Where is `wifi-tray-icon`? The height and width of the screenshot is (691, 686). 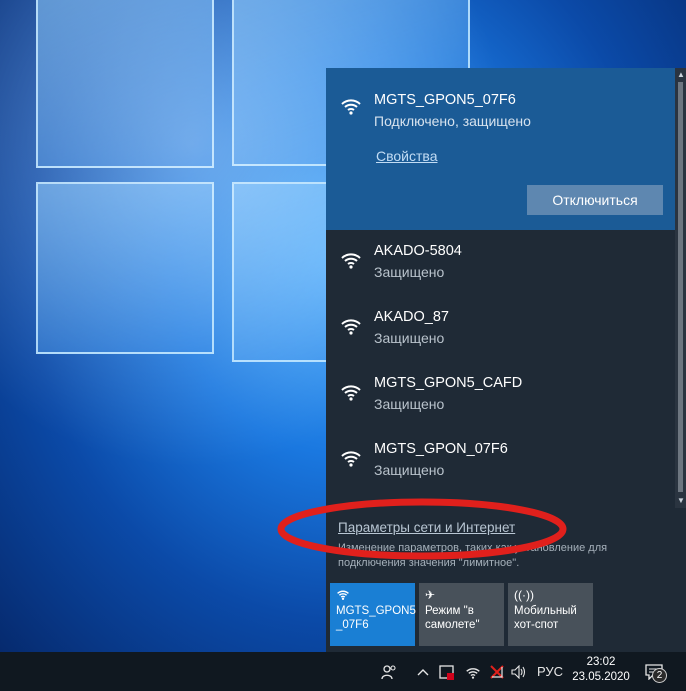 wifi-tray-icon is located at coordinates (473, 671).